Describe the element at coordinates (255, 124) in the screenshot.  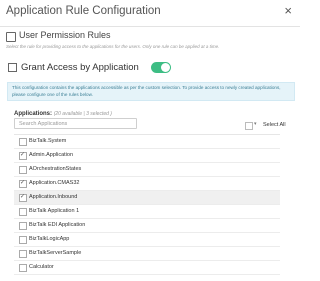
I see `chevron-down-icon: ▾` at that location.